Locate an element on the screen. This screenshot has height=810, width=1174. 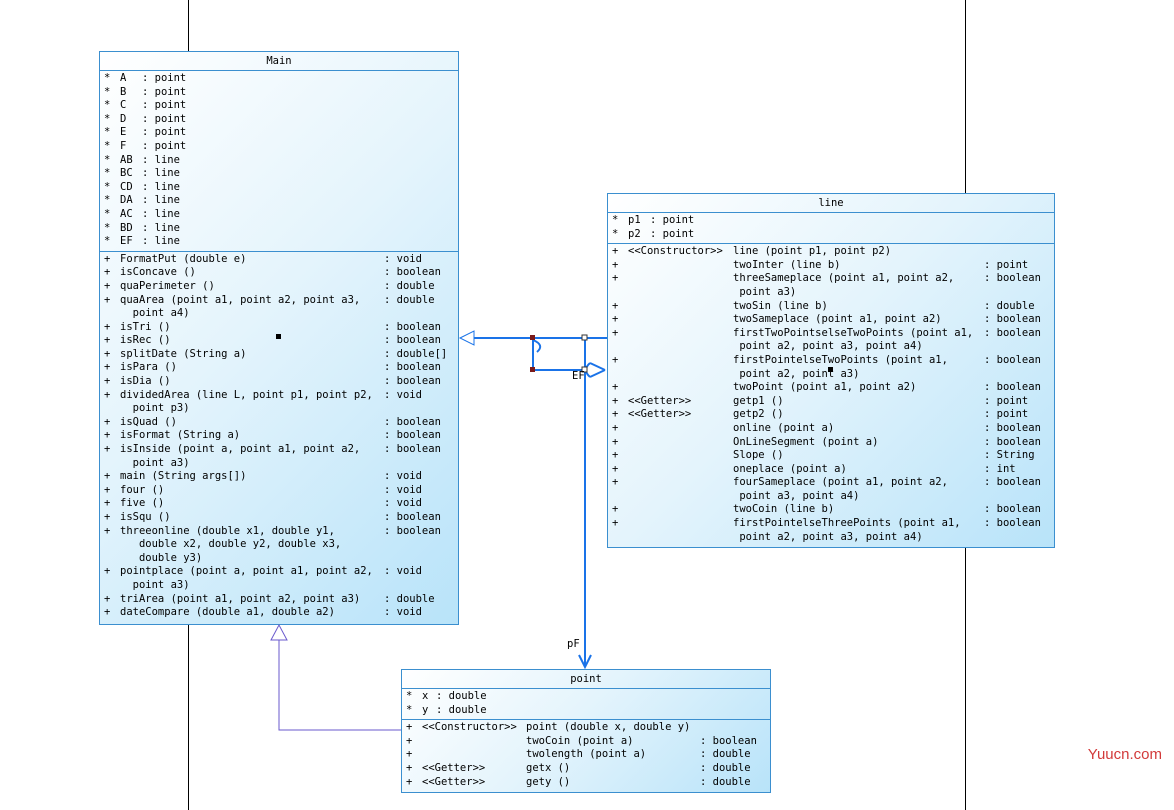
connectors is located at coordinates (438, 530).